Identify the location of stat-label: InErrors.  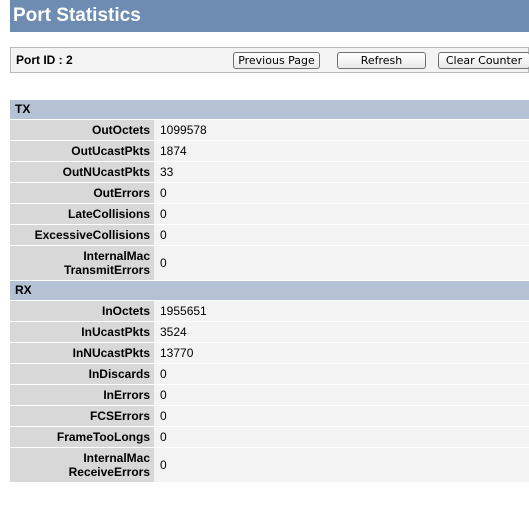
(82, 395).